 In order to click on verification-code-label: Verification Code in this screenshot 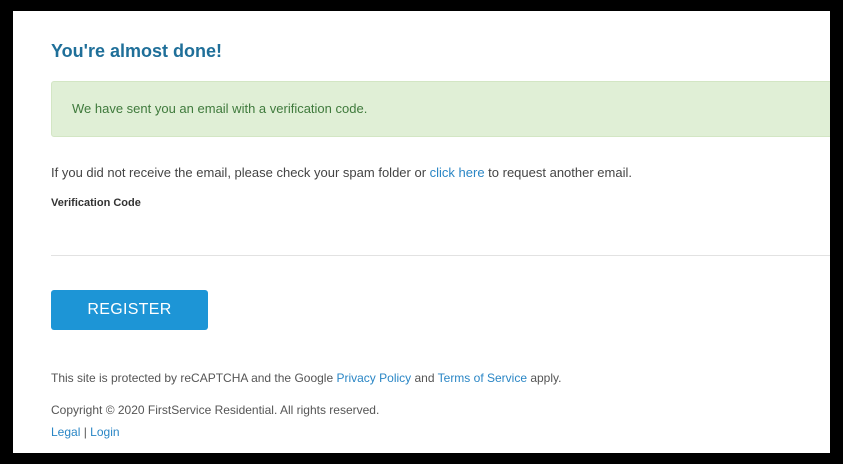, I will do `click(96, 203)`.